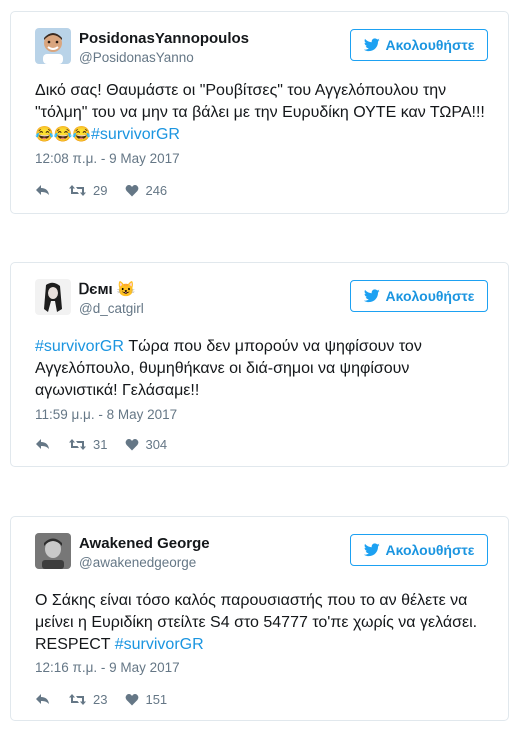 Image resolution: width=518 pixels, height=733 pixels. What do you see at coordinates (156, 699) in the screenshot?
I see `like-count: 151` at bounding box center [156, 699].